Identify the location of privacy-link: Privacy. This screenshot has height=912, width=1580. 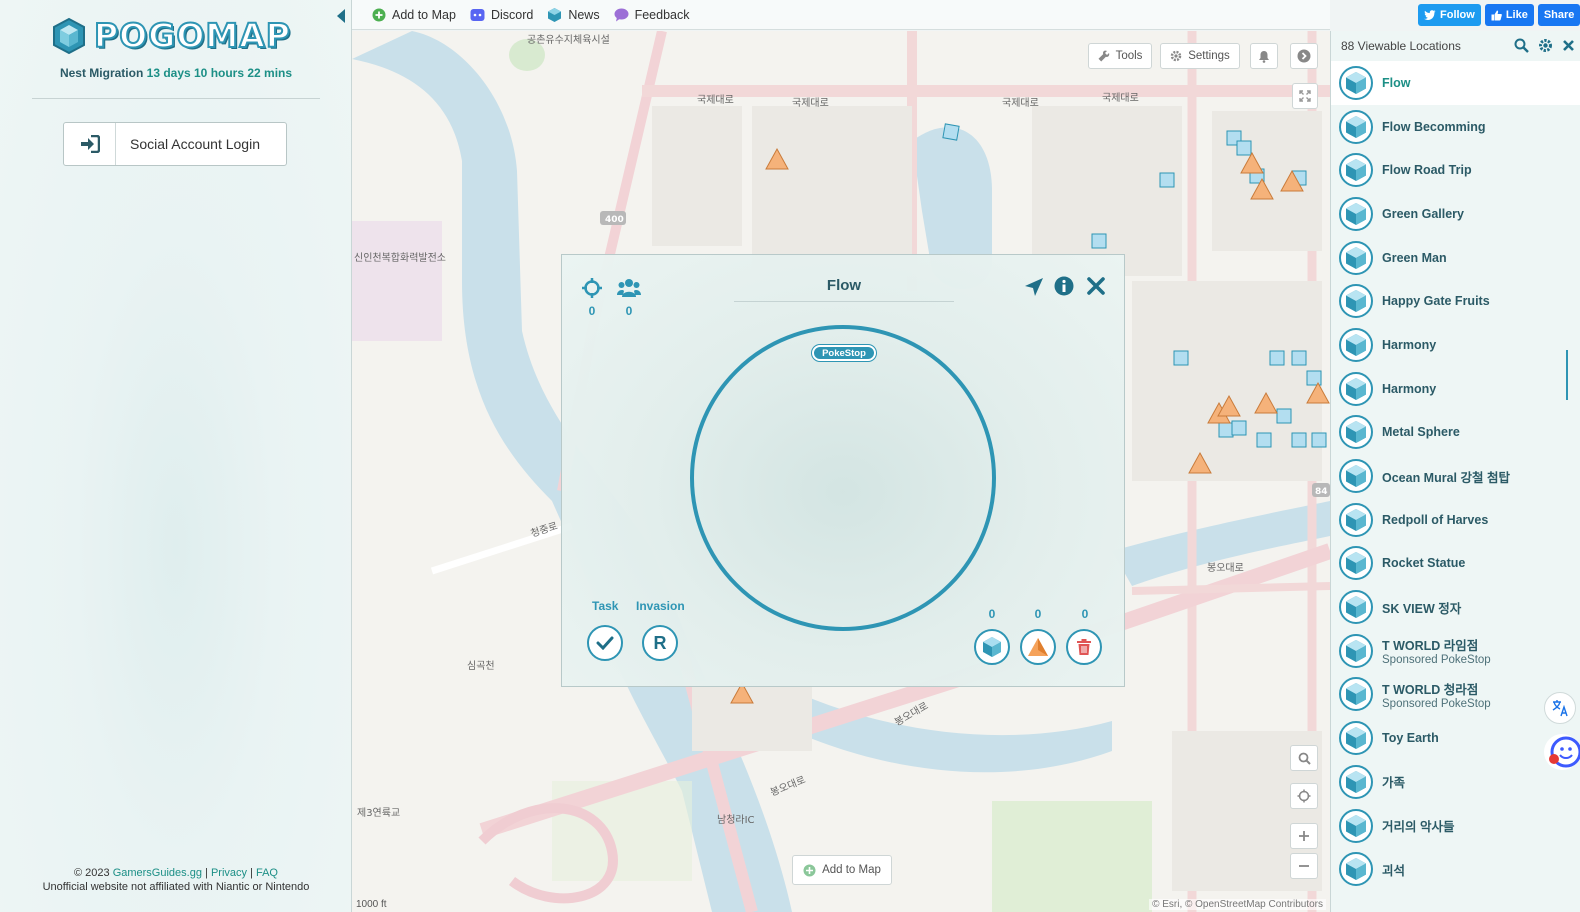
(229, 873).